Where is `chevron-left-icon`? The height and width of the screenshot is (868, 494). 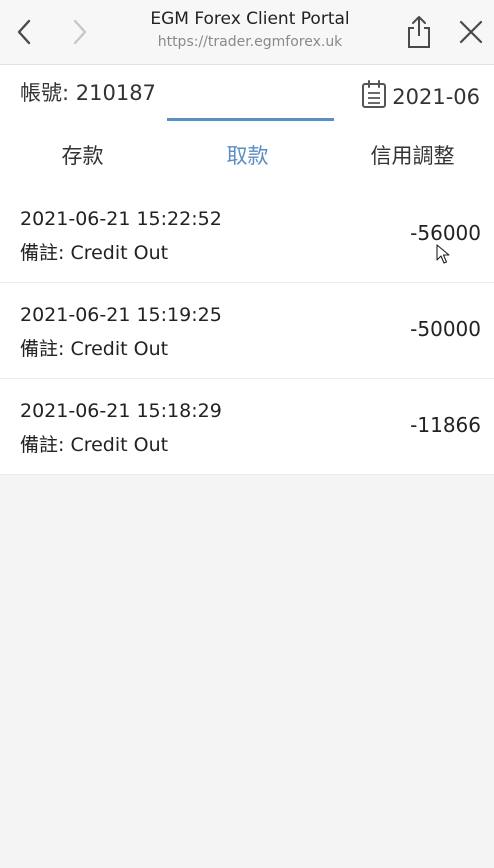 chevron-left-icon is located at coordinates (24, 32).